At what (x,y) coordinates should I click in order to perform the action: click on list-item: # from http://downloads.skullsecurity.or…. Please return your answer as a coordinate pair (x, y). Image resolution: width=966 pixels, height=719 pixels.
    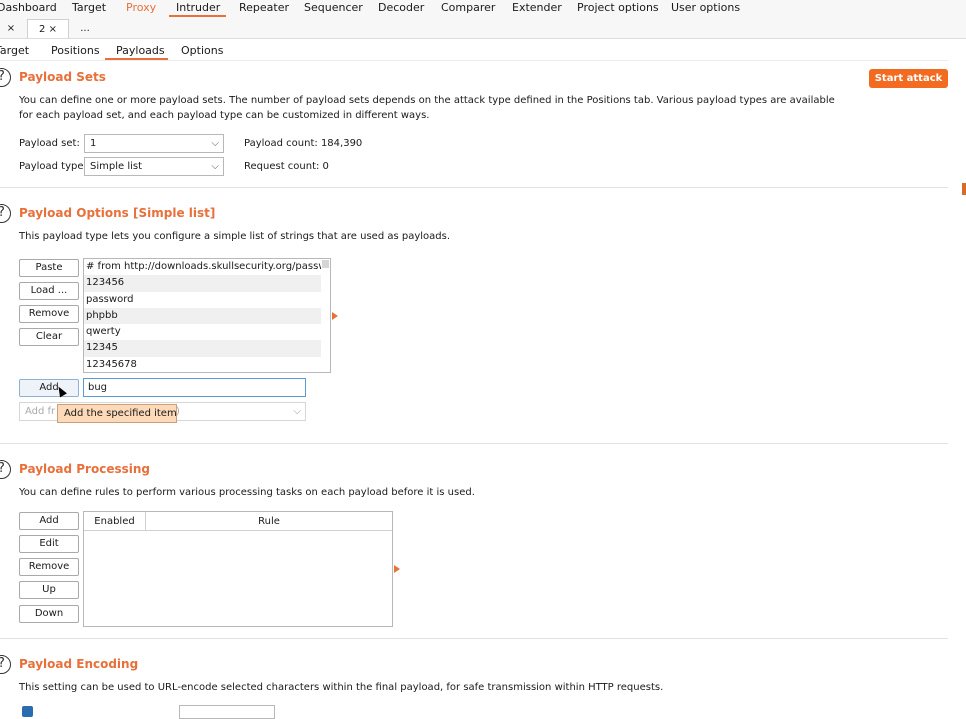
    Looking at the image, I should click on (203, 267).